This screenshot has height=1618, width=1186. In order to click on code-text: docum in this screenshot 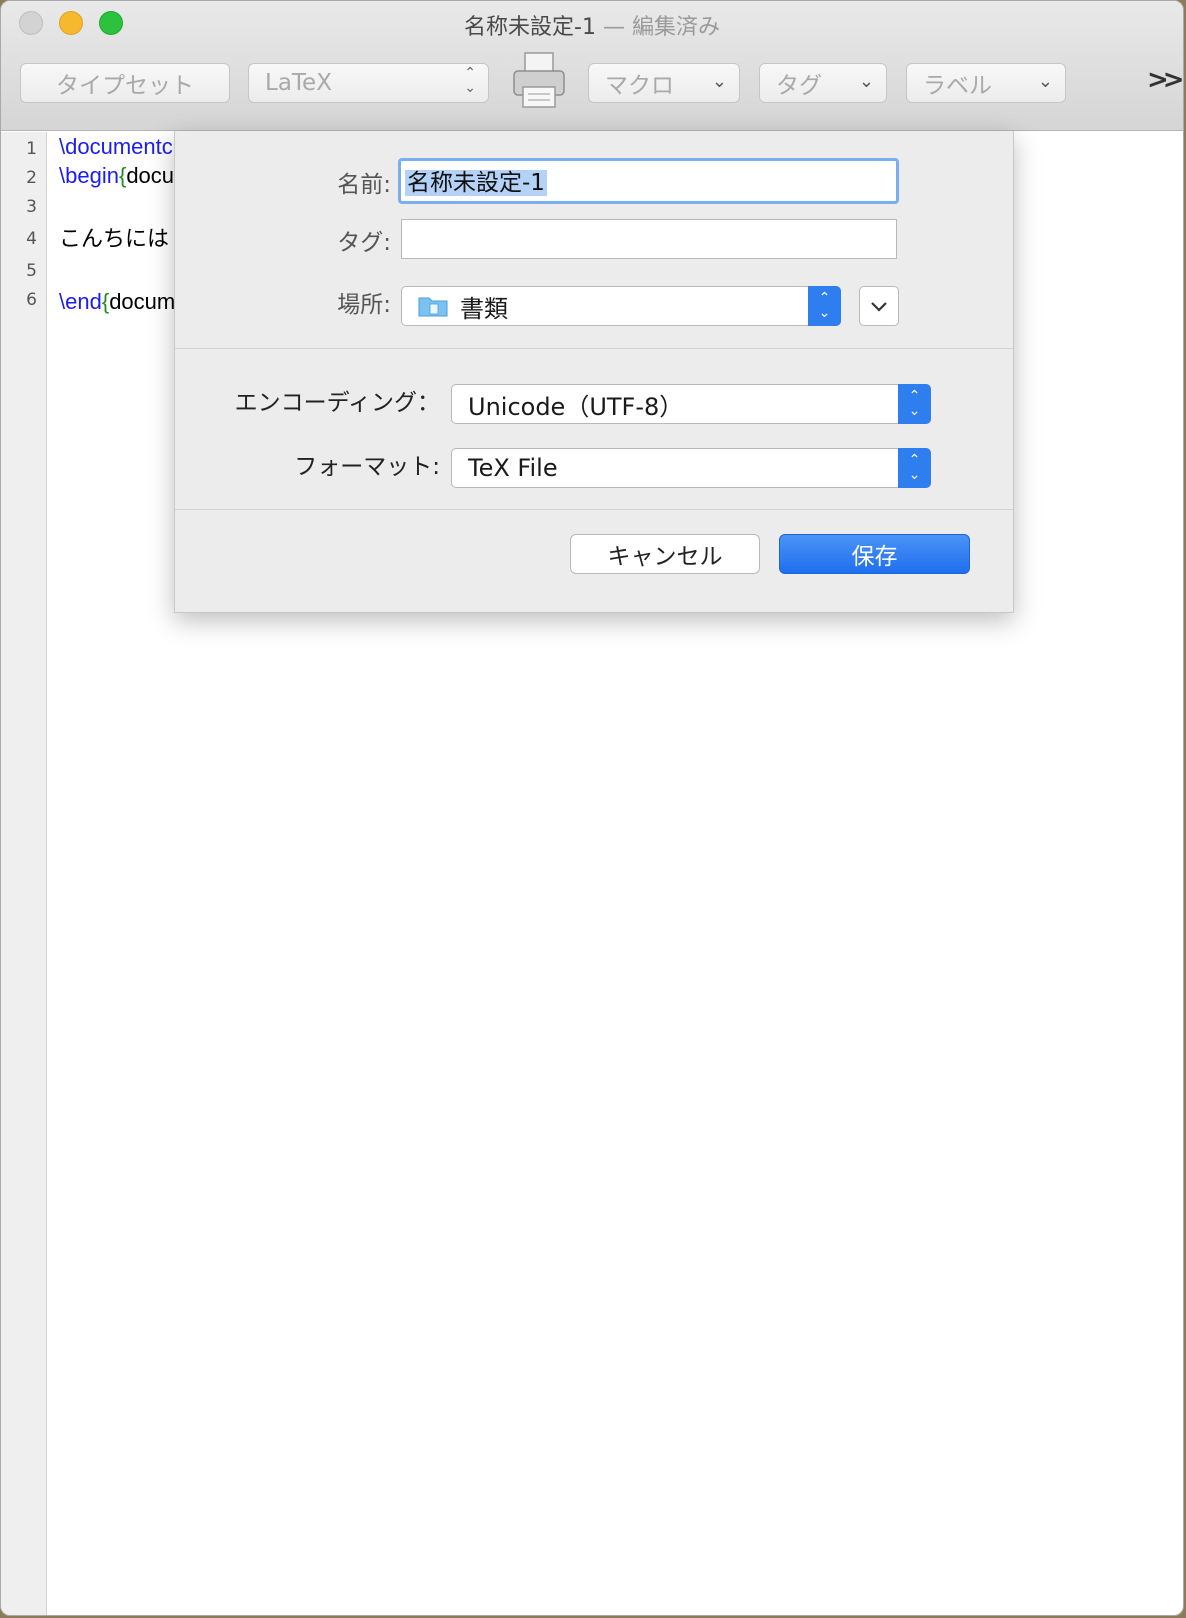, I will do `click(142, 301)`.